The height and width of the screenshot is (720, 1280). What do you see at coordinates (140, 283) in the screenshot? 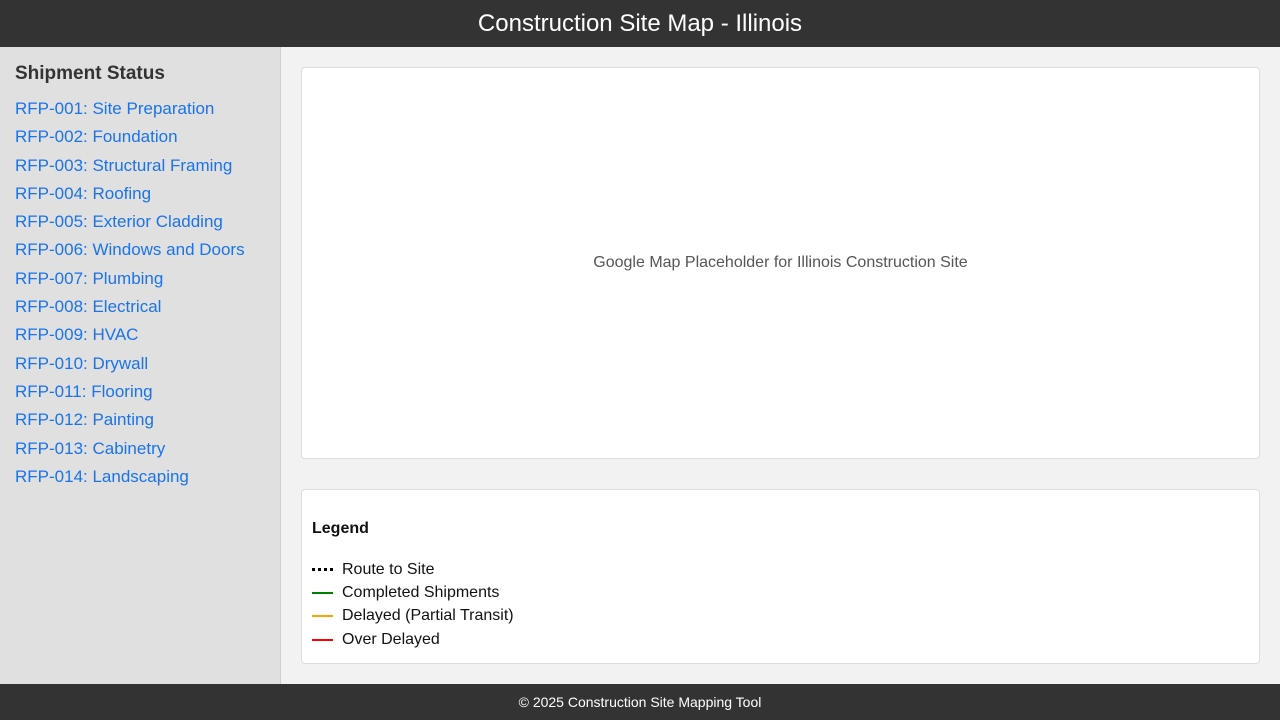
I see `shipment-link: RFP-007: Plumbing` at bounding box center [140, 283].